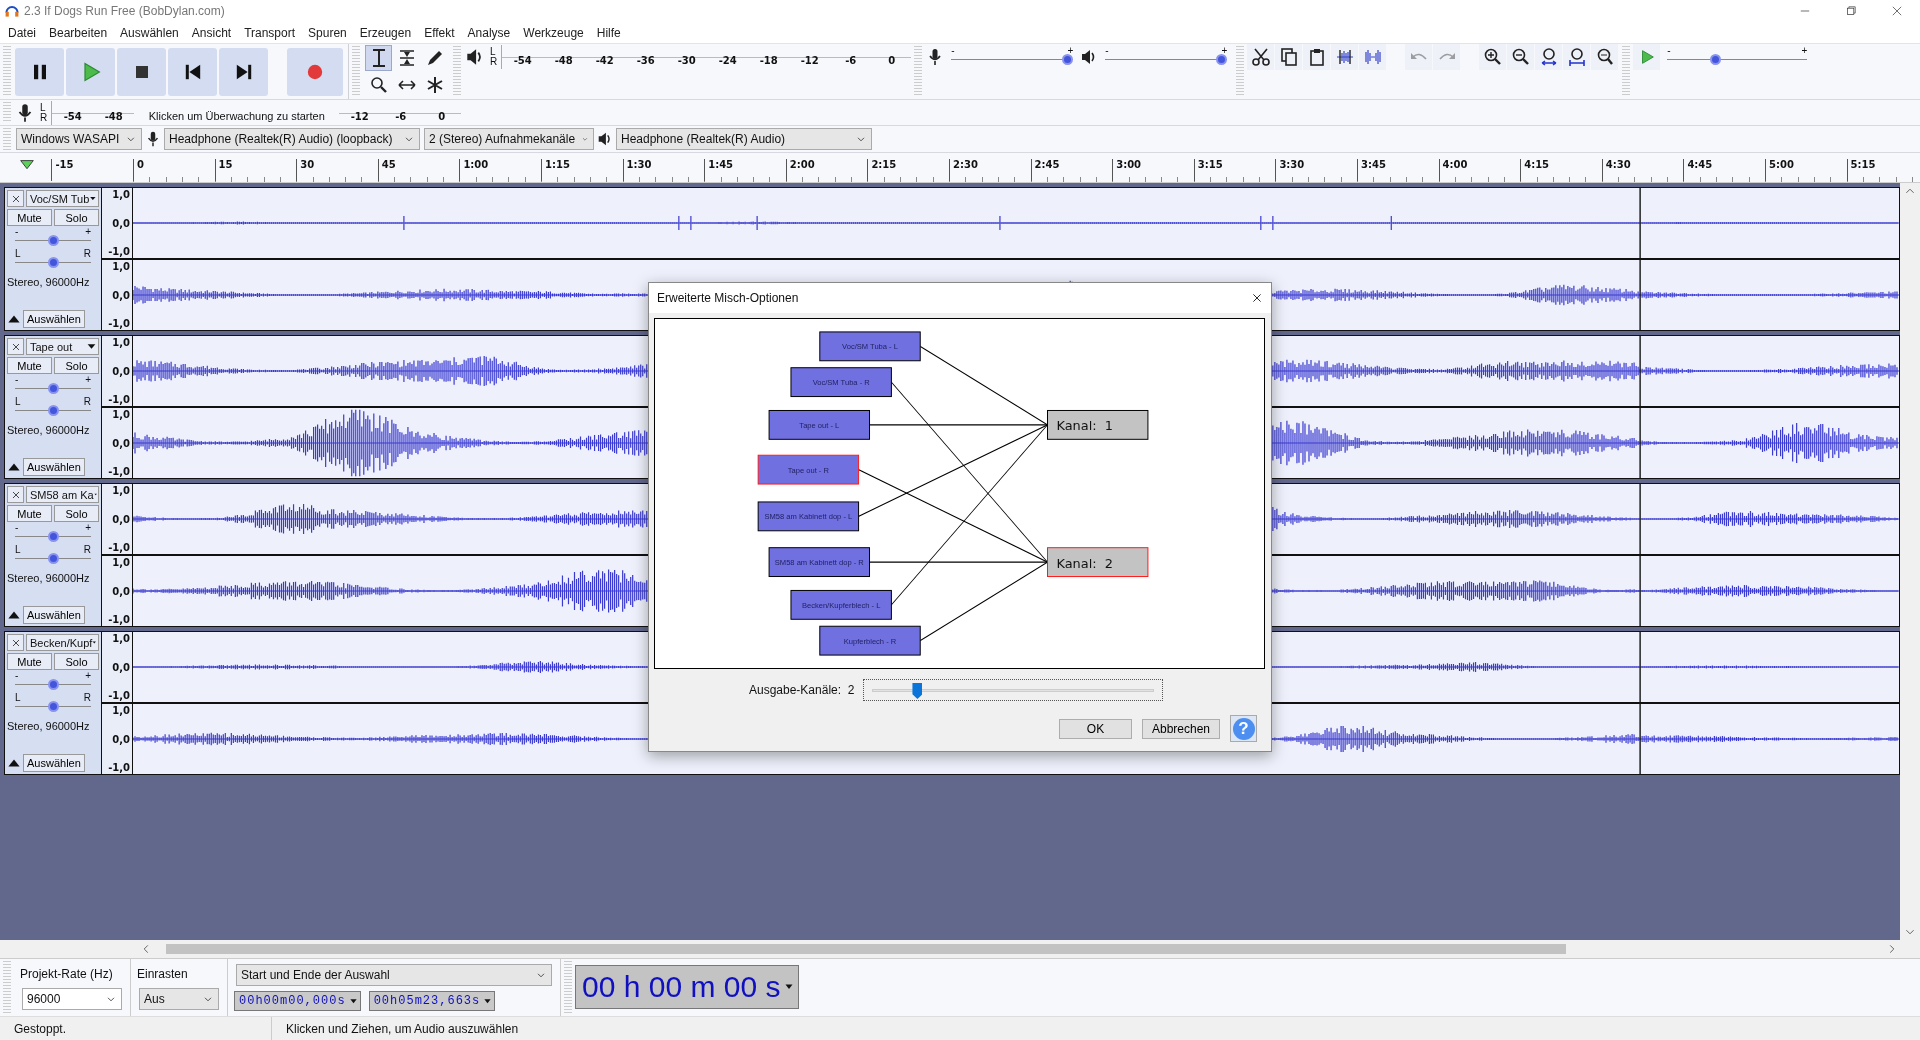  Describe the element at coordinates (297, 1001) in the screenshot. I see `selection-start-time: 00h00m00,000s` at that location.